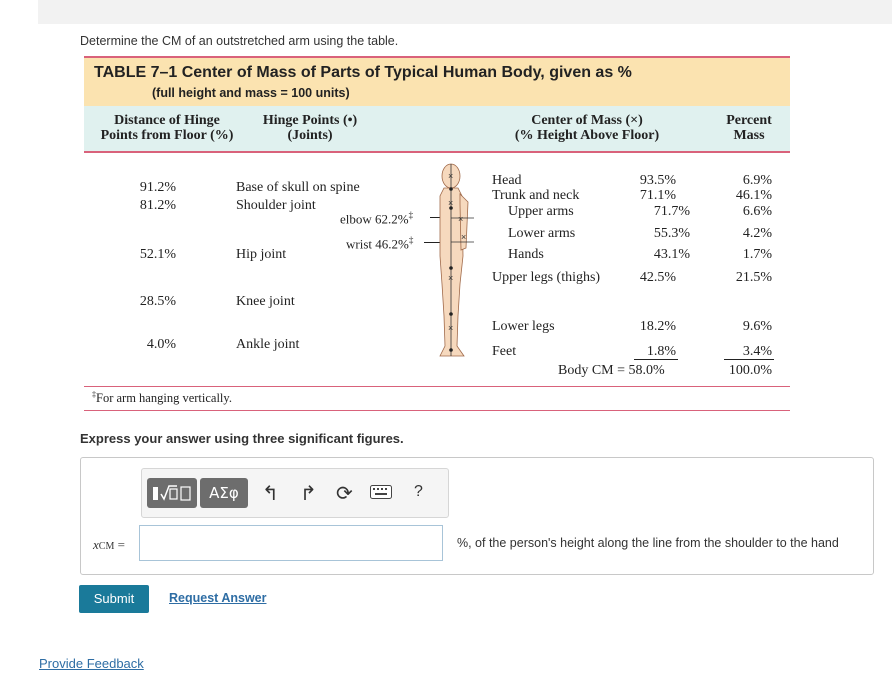  Describe the element at coordinates (541, 211) in the screenshot. I see `part-name: Upper arms` at that location.